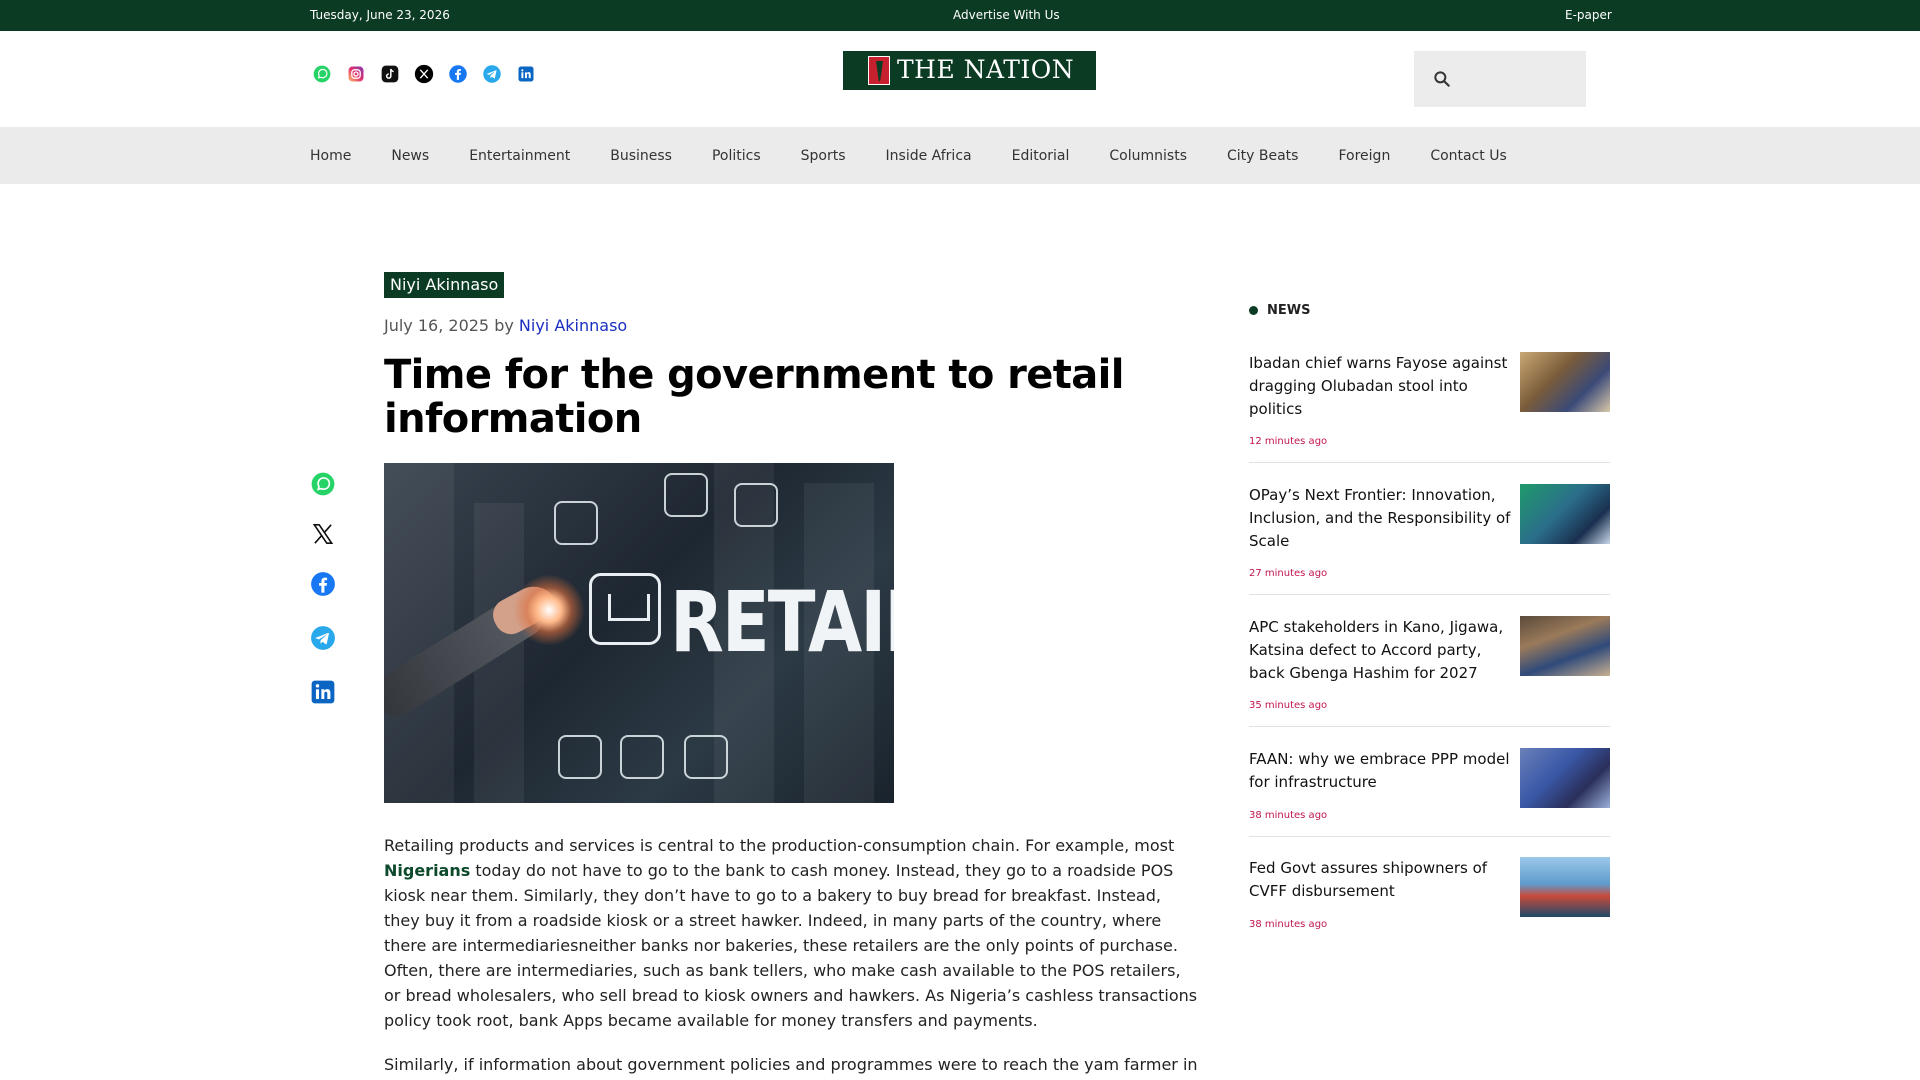 The height and width of the screenshot is (1080, 1920). I want to click on social-links, so click(424, 74).